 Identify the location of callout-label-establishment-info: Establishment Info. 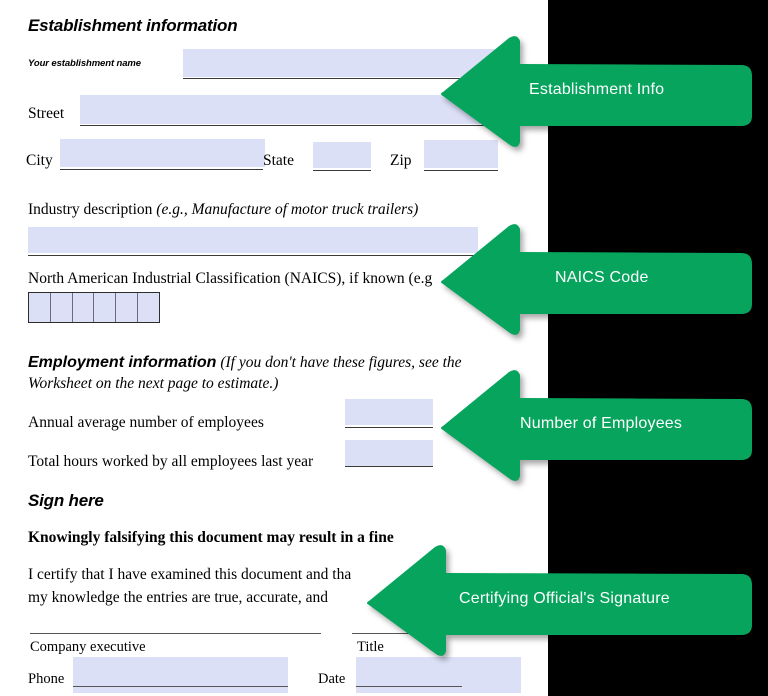
(597, 89).